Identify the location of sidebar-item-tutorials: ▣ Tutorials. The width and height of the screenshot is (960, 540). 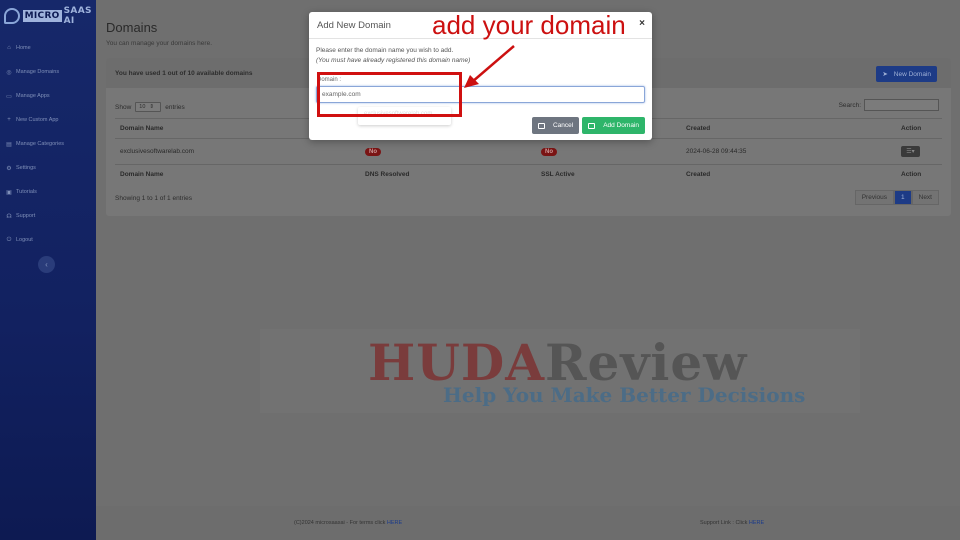
(48, 192).